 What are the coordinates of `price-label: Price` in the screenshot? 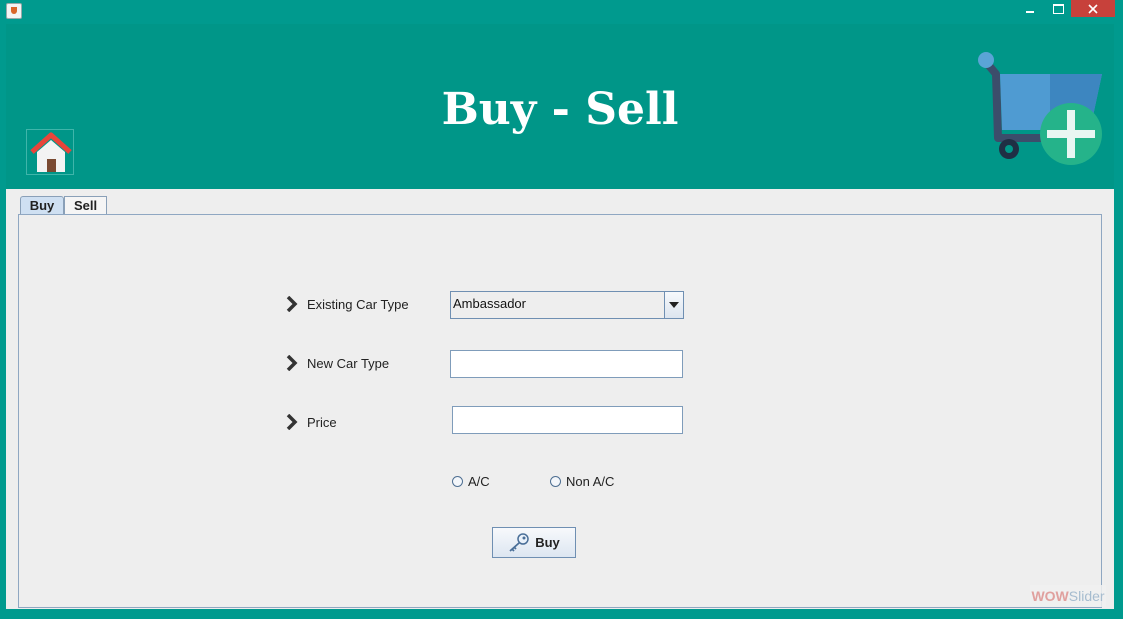 It's located at (322, 422).